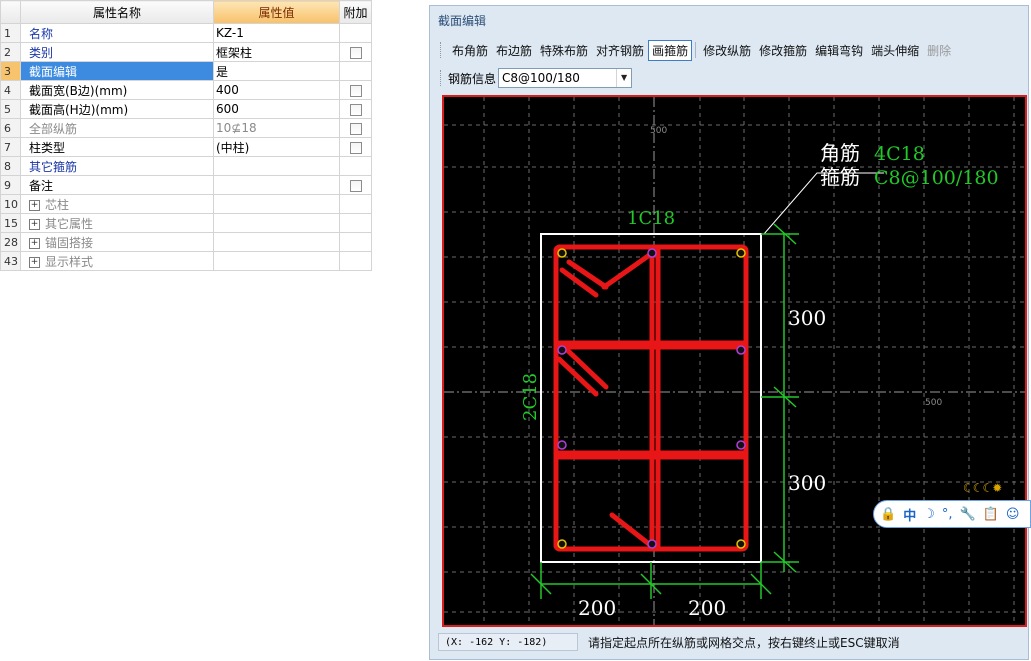 The image size is (1031, 661). Describe the element at coordinates (276, 90) in the screenshot. I see `property-value: 400` at that location.